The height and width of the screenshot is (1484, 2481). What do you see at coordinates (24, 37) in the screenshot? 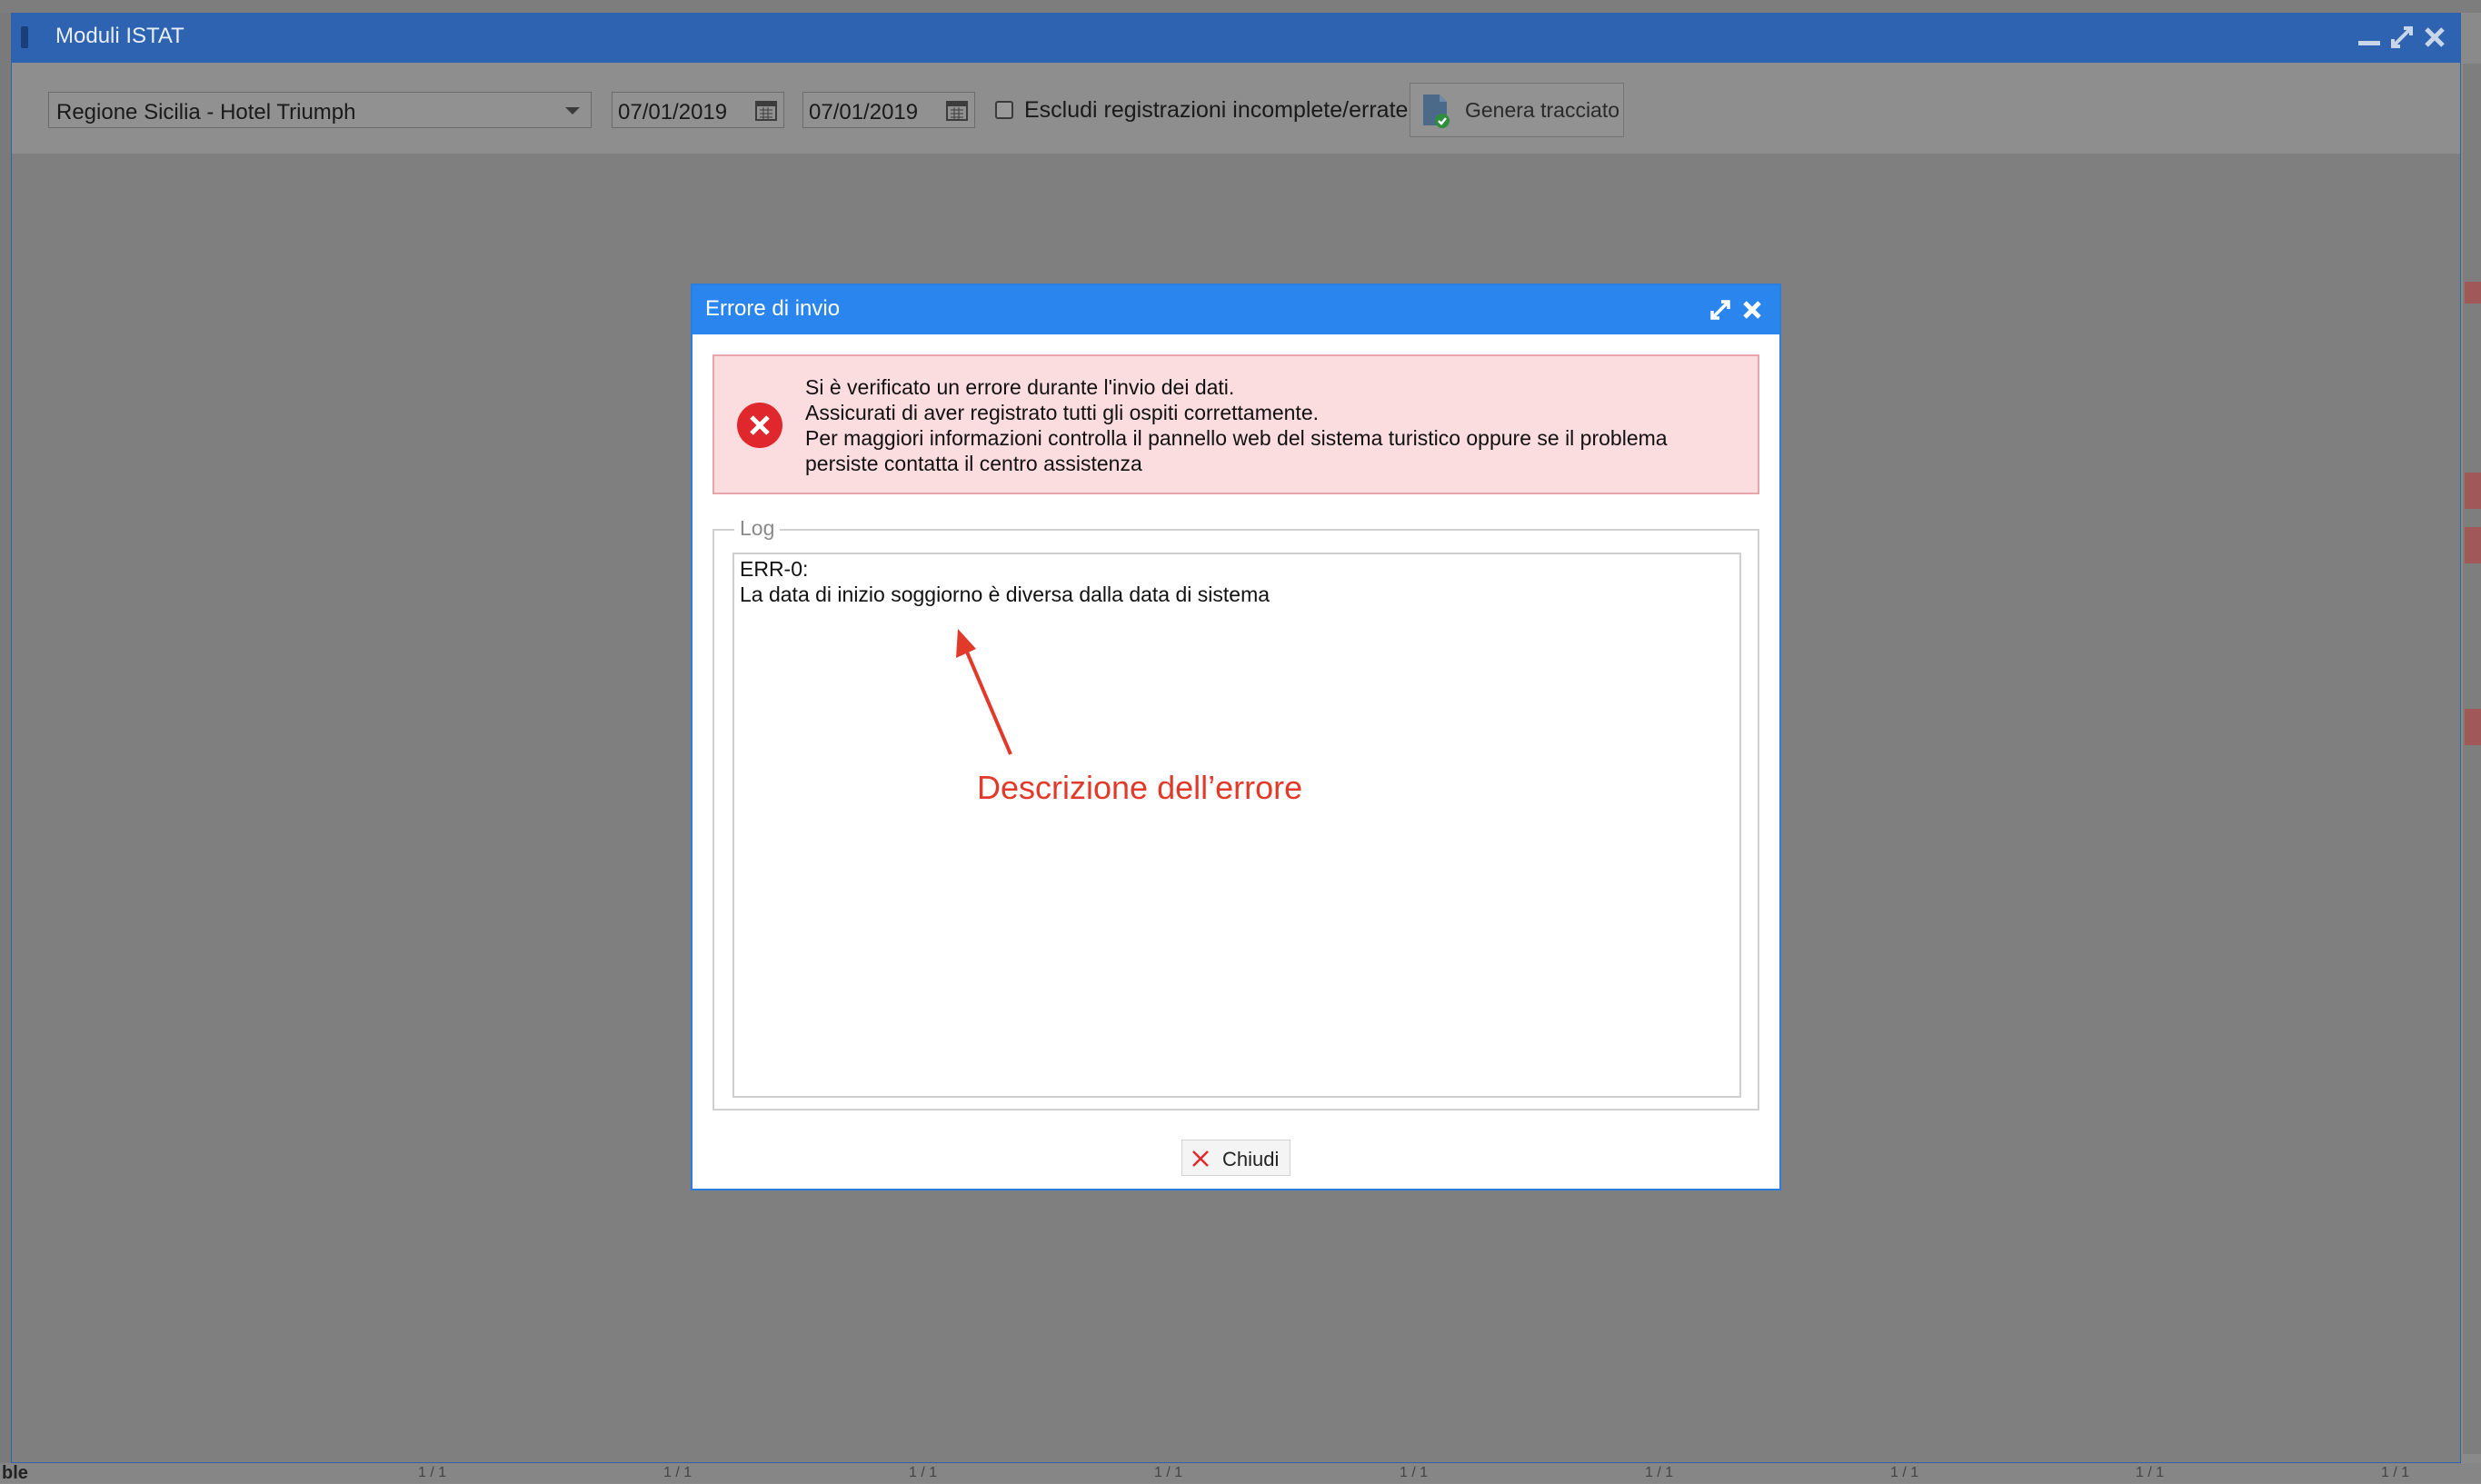
I see `app-icon` at bounding box center [24, 37].